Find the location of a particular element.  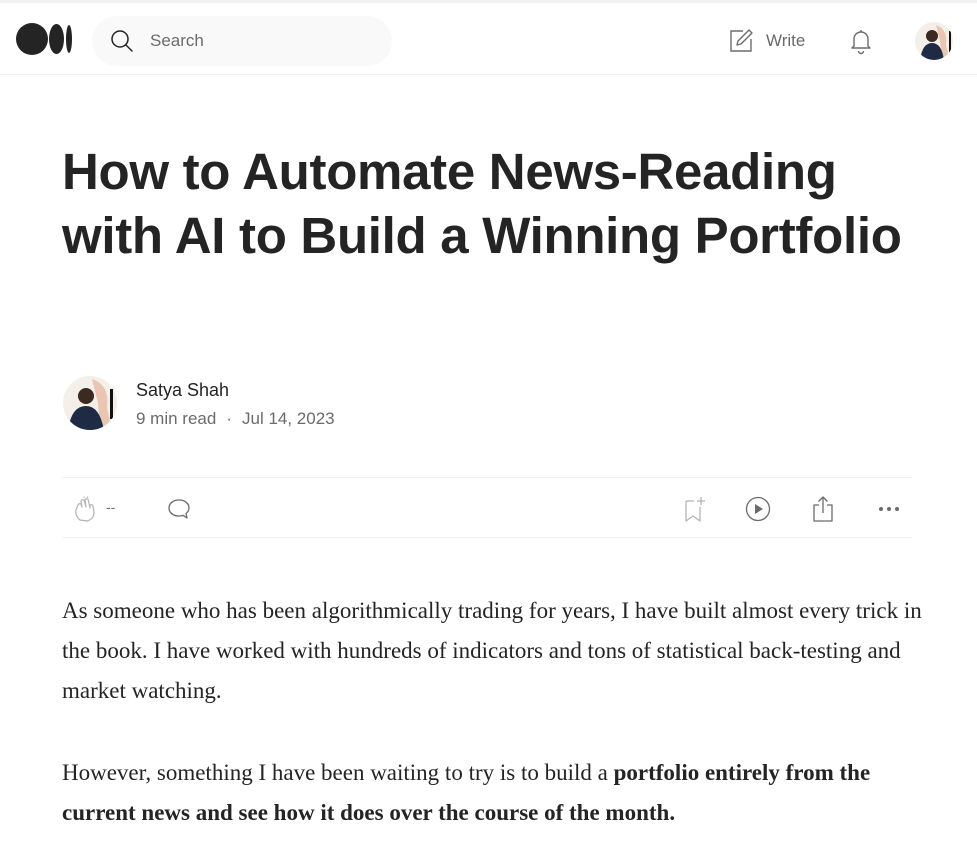

search-input is located at coordinates (260, 41).